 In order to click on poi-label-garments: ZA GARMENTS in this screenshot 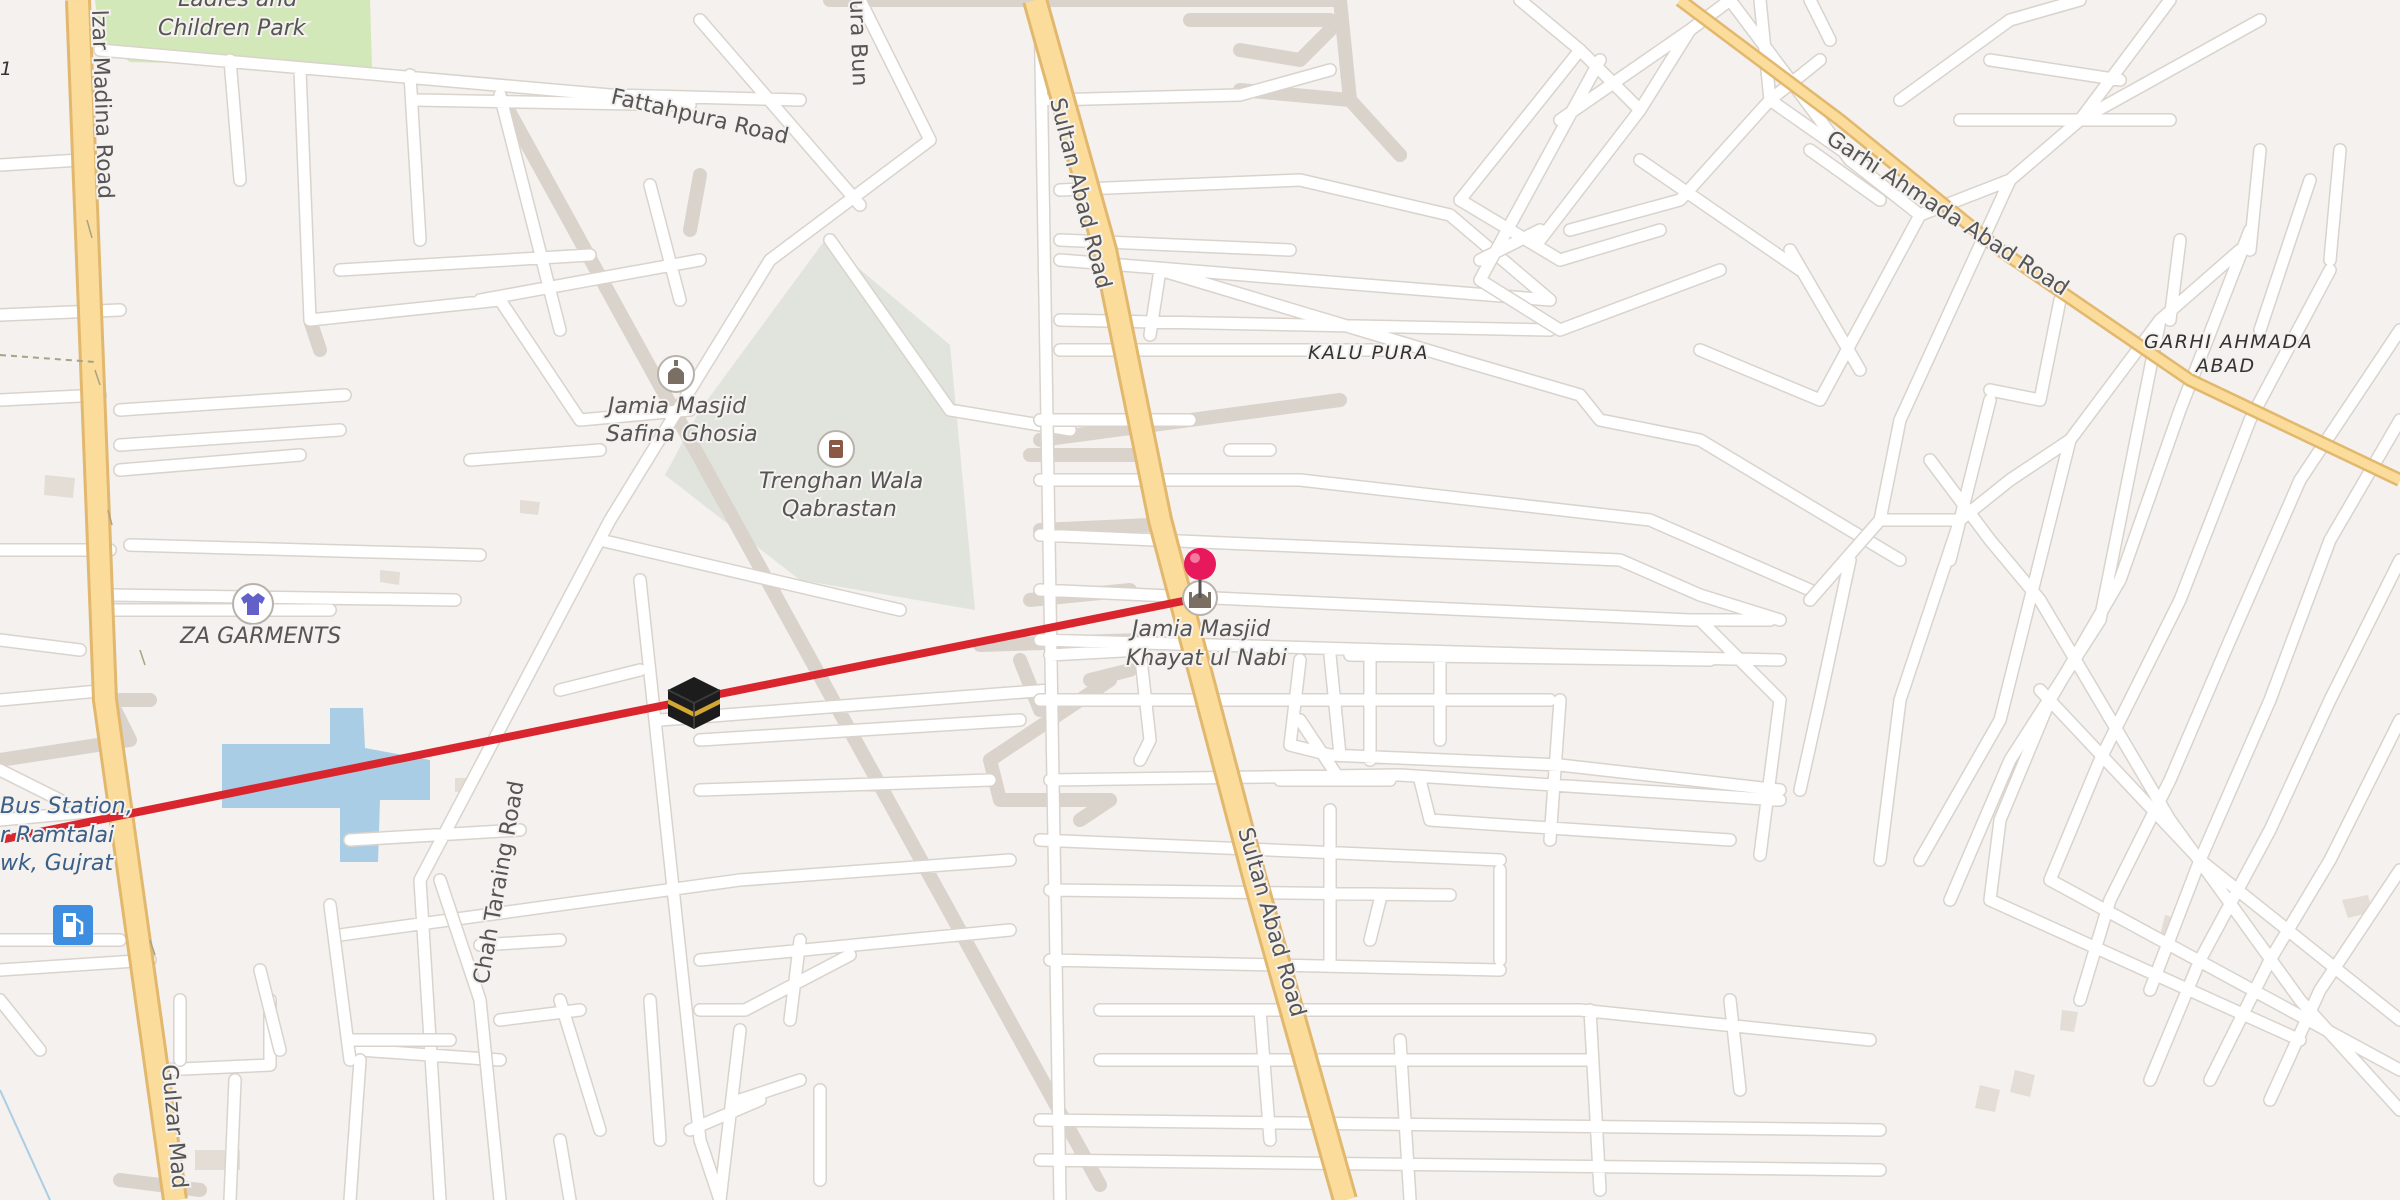, I will do `click(260, 636)`.